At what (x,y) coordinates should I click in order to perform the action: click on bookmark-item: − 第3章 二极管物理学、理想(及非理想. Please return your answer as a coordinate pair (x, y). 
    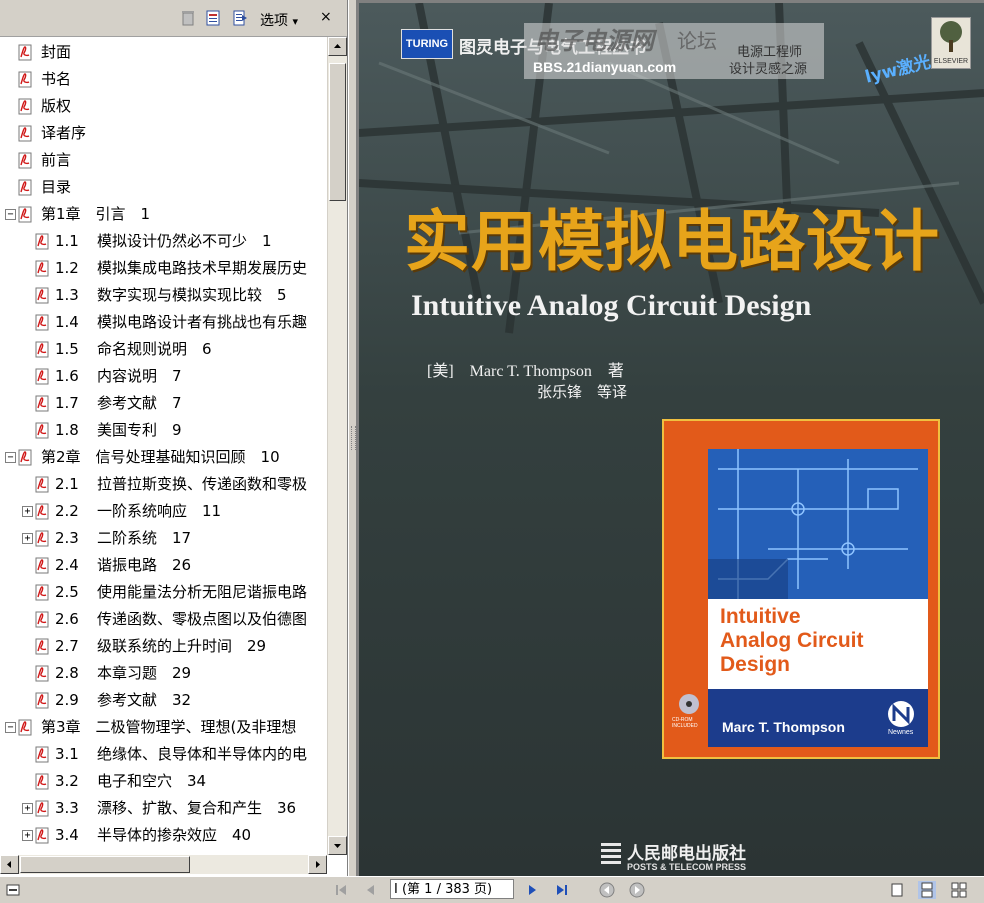
    Looking at the image, I should click on (163, 727).